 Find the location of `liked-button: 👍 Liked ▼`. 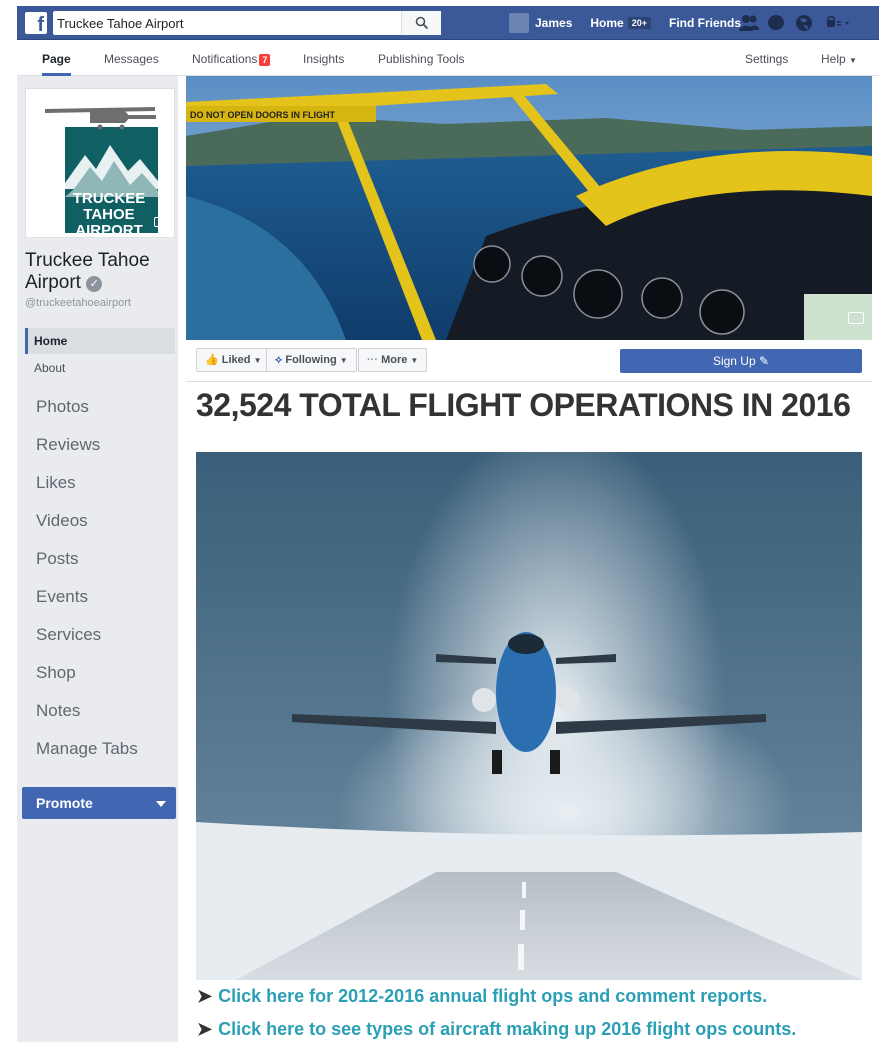

liked-button: 👍 Liked ▼ is located at coordinates (233, 360).